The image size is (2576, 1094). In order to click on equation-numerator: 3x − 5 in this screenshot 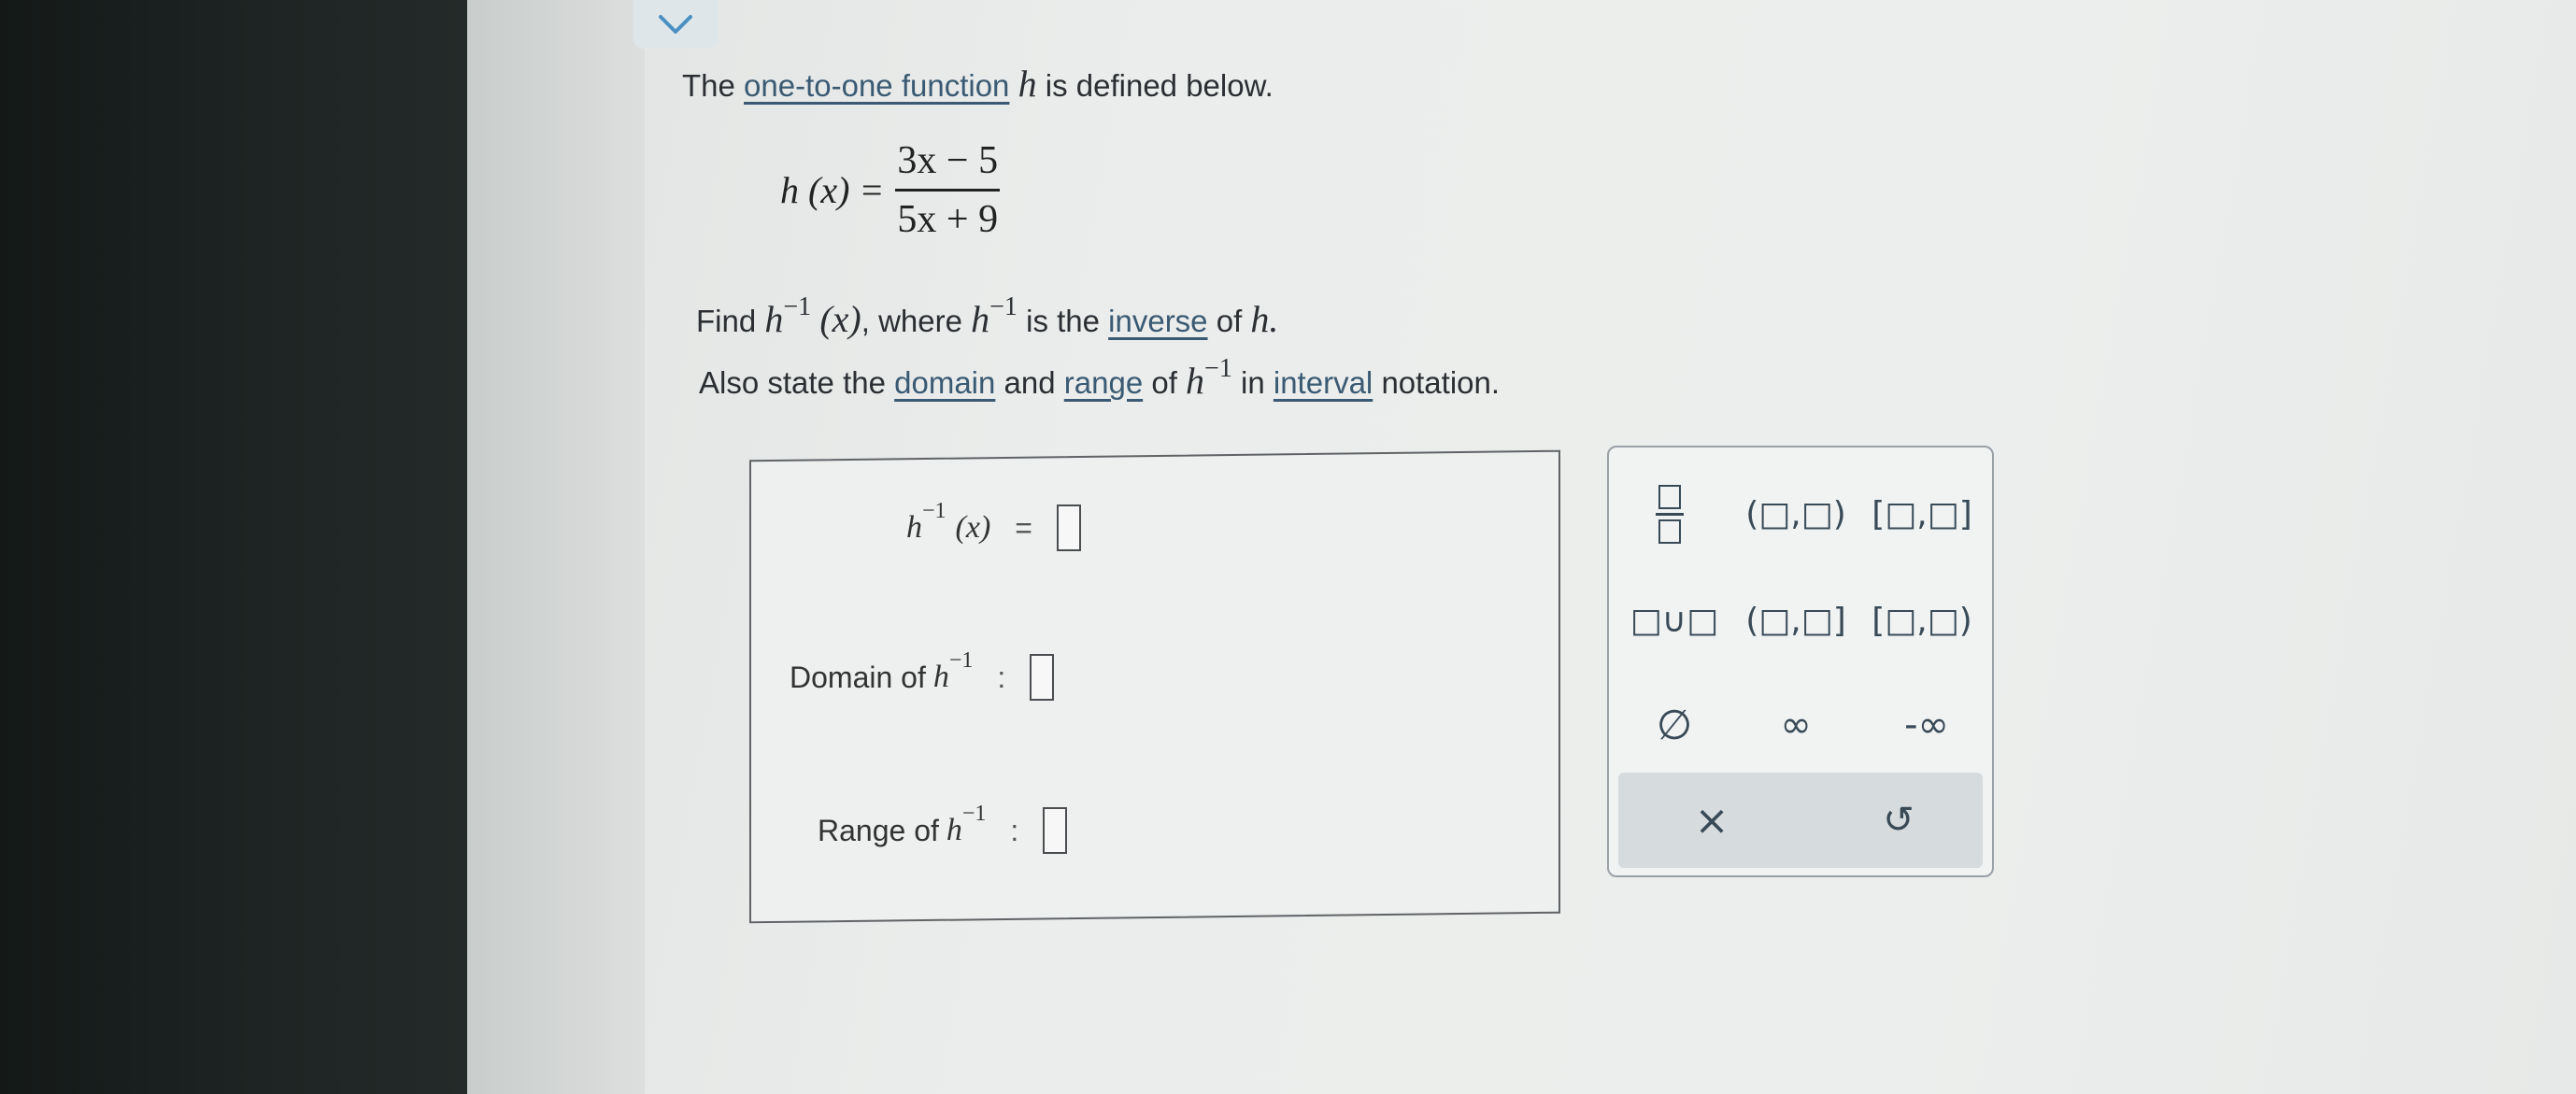, I will do `click(948, 160)`.